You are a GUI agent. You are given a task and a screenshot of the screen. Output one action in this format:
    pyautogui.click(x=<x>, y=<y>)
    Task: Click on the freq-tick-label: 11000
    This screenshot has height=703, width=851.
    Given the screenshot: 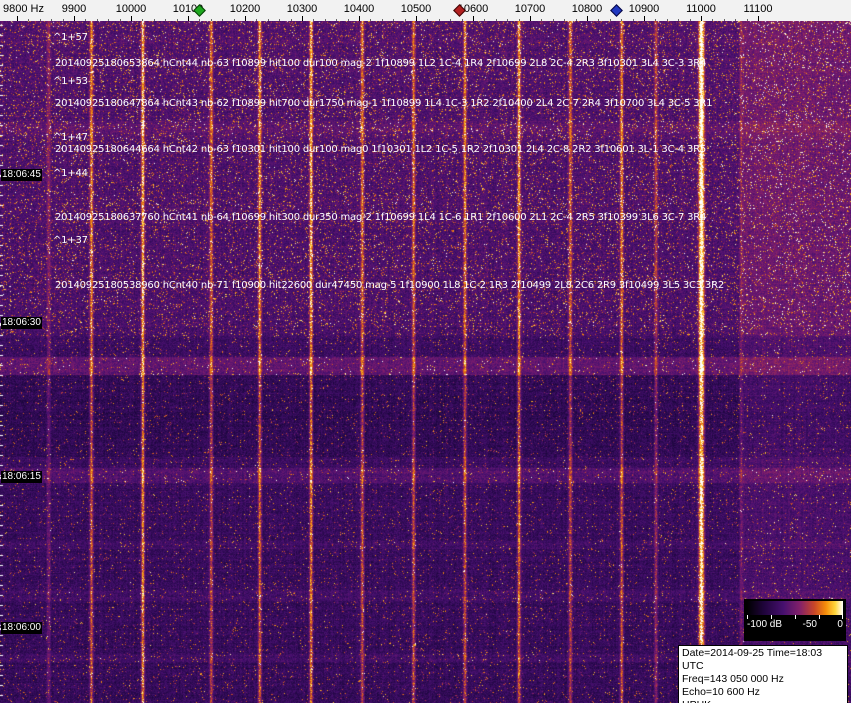 What is the action you would take?
    pyautogui.click(x=701, y=9)
    